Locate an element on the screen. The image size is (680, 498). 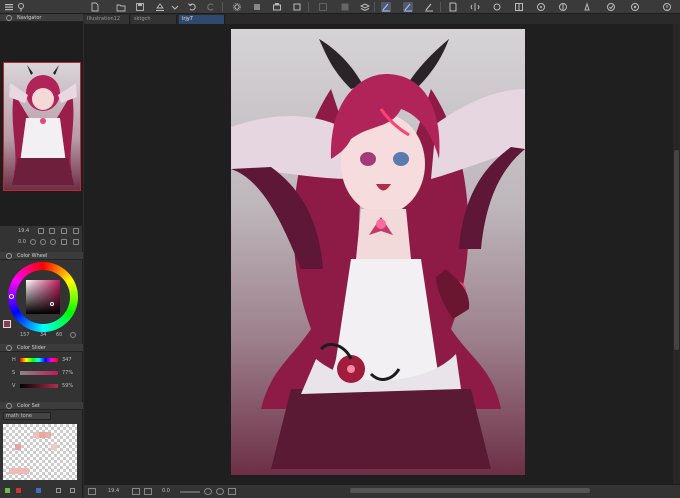
brush-icon is located at coordinates (408, 7).